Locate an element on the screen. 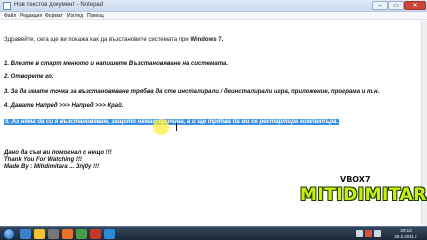 The image size is (427, 240). notepad-task-icon is located at coordinates (109, 234).